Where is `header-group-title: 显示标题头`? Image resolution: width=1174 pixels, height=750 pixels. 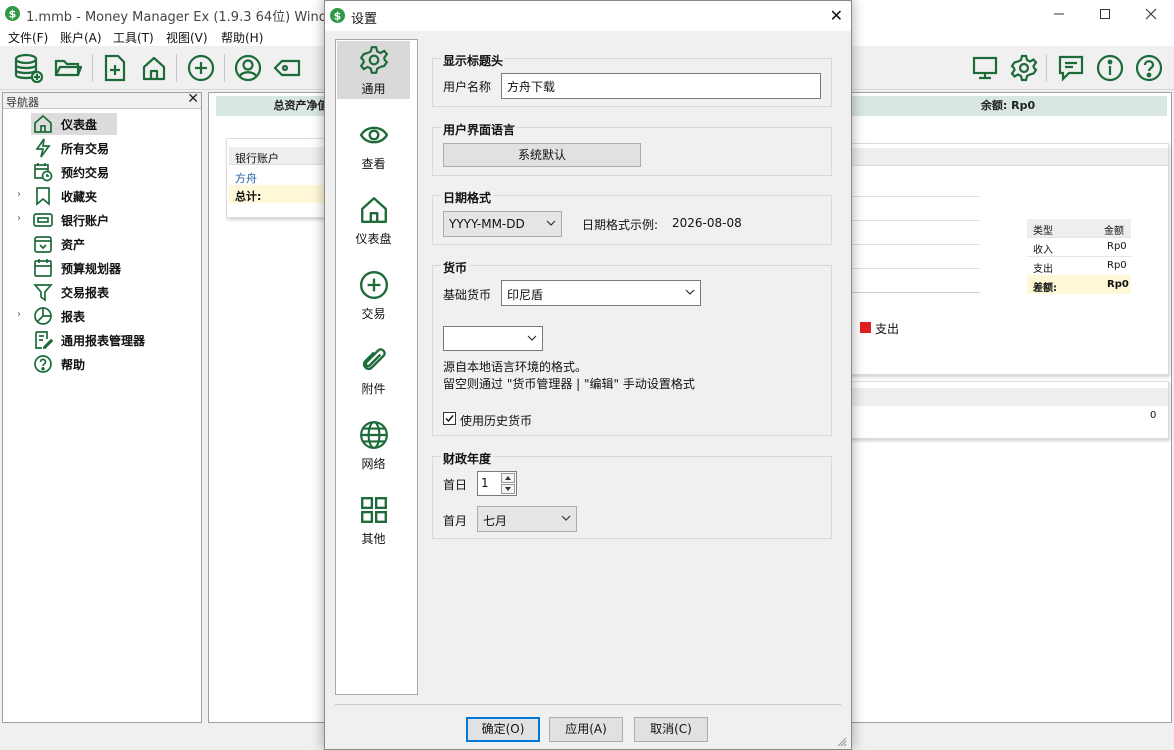
header-group-title: 显示标题头 is located at coordinates (473, 60).